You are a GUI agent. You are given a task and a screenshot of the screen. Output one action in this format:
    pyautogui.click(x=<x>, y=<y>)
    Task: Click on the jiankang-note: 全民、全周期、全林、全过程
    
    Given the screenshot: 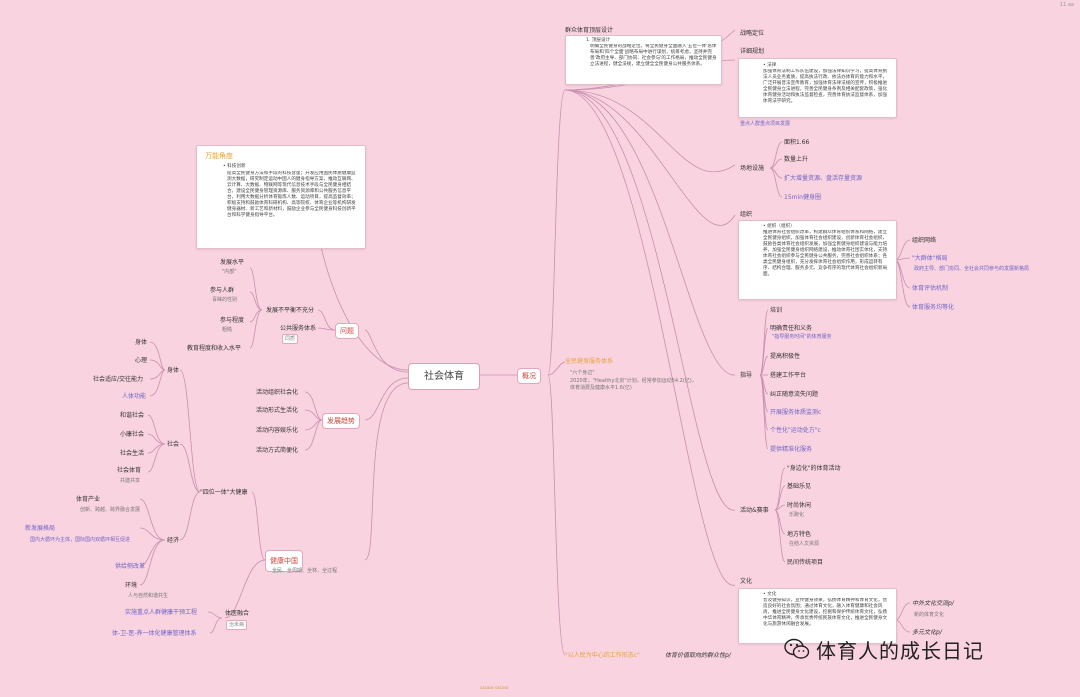 What is the action you would take?
    pyautogui.click(x=305, y=571)
    